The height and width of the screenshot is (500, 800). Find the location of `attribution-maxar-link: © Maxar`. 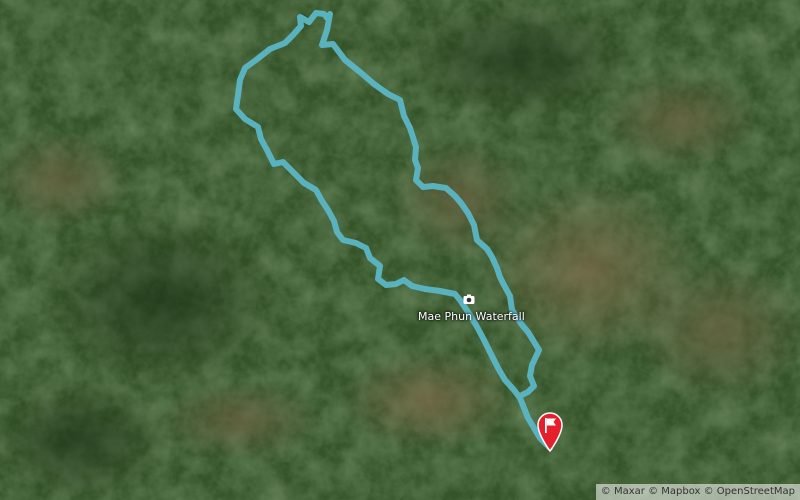

attribution-maxar-link: © Maxar is located at coordinates (623, 491).